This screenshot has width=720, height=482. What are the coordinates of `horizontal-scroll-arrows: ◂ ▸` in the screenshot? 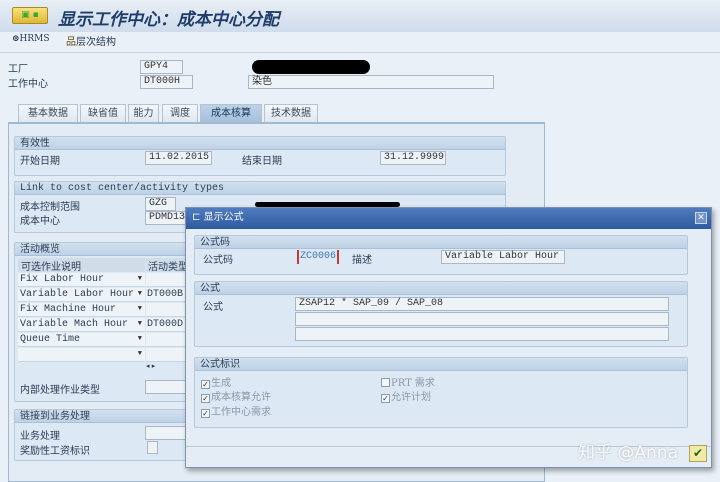 It's located at (150, 366).